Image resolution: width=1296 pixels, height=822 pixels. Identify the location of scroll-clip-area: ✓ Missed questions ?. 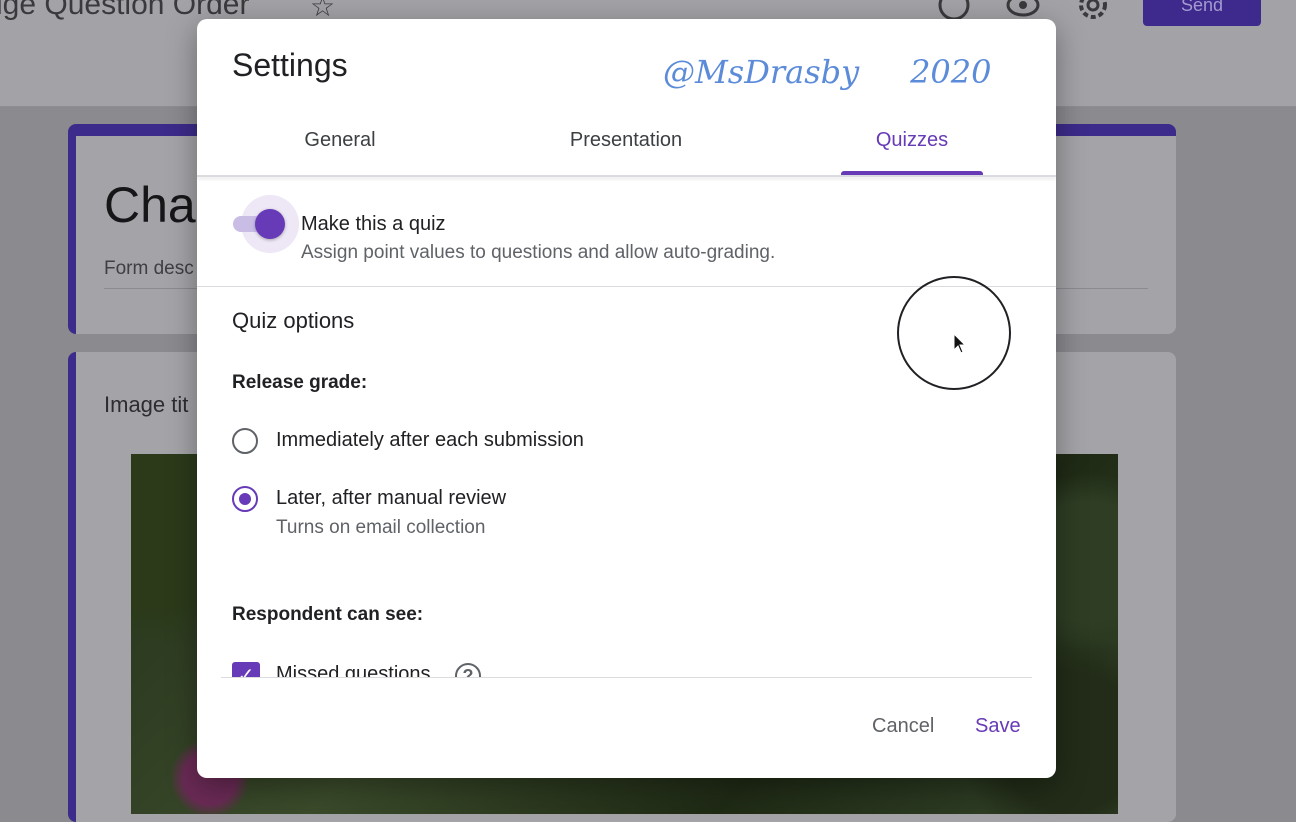
(626, 648).